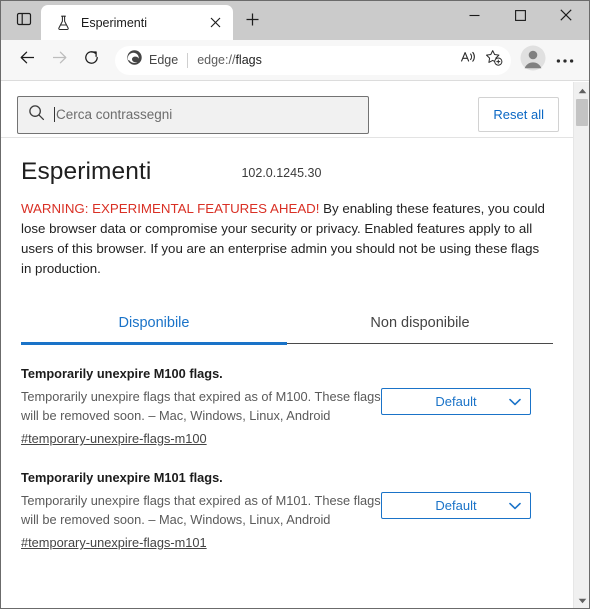 The image size is (590, 609). What do you see at coordinates (170, 208) in the screenshot?
I see `warning-heading: WARNING: EXPERIMENTAL FEATURES AHEAD!` at bounding box center [170, 208].